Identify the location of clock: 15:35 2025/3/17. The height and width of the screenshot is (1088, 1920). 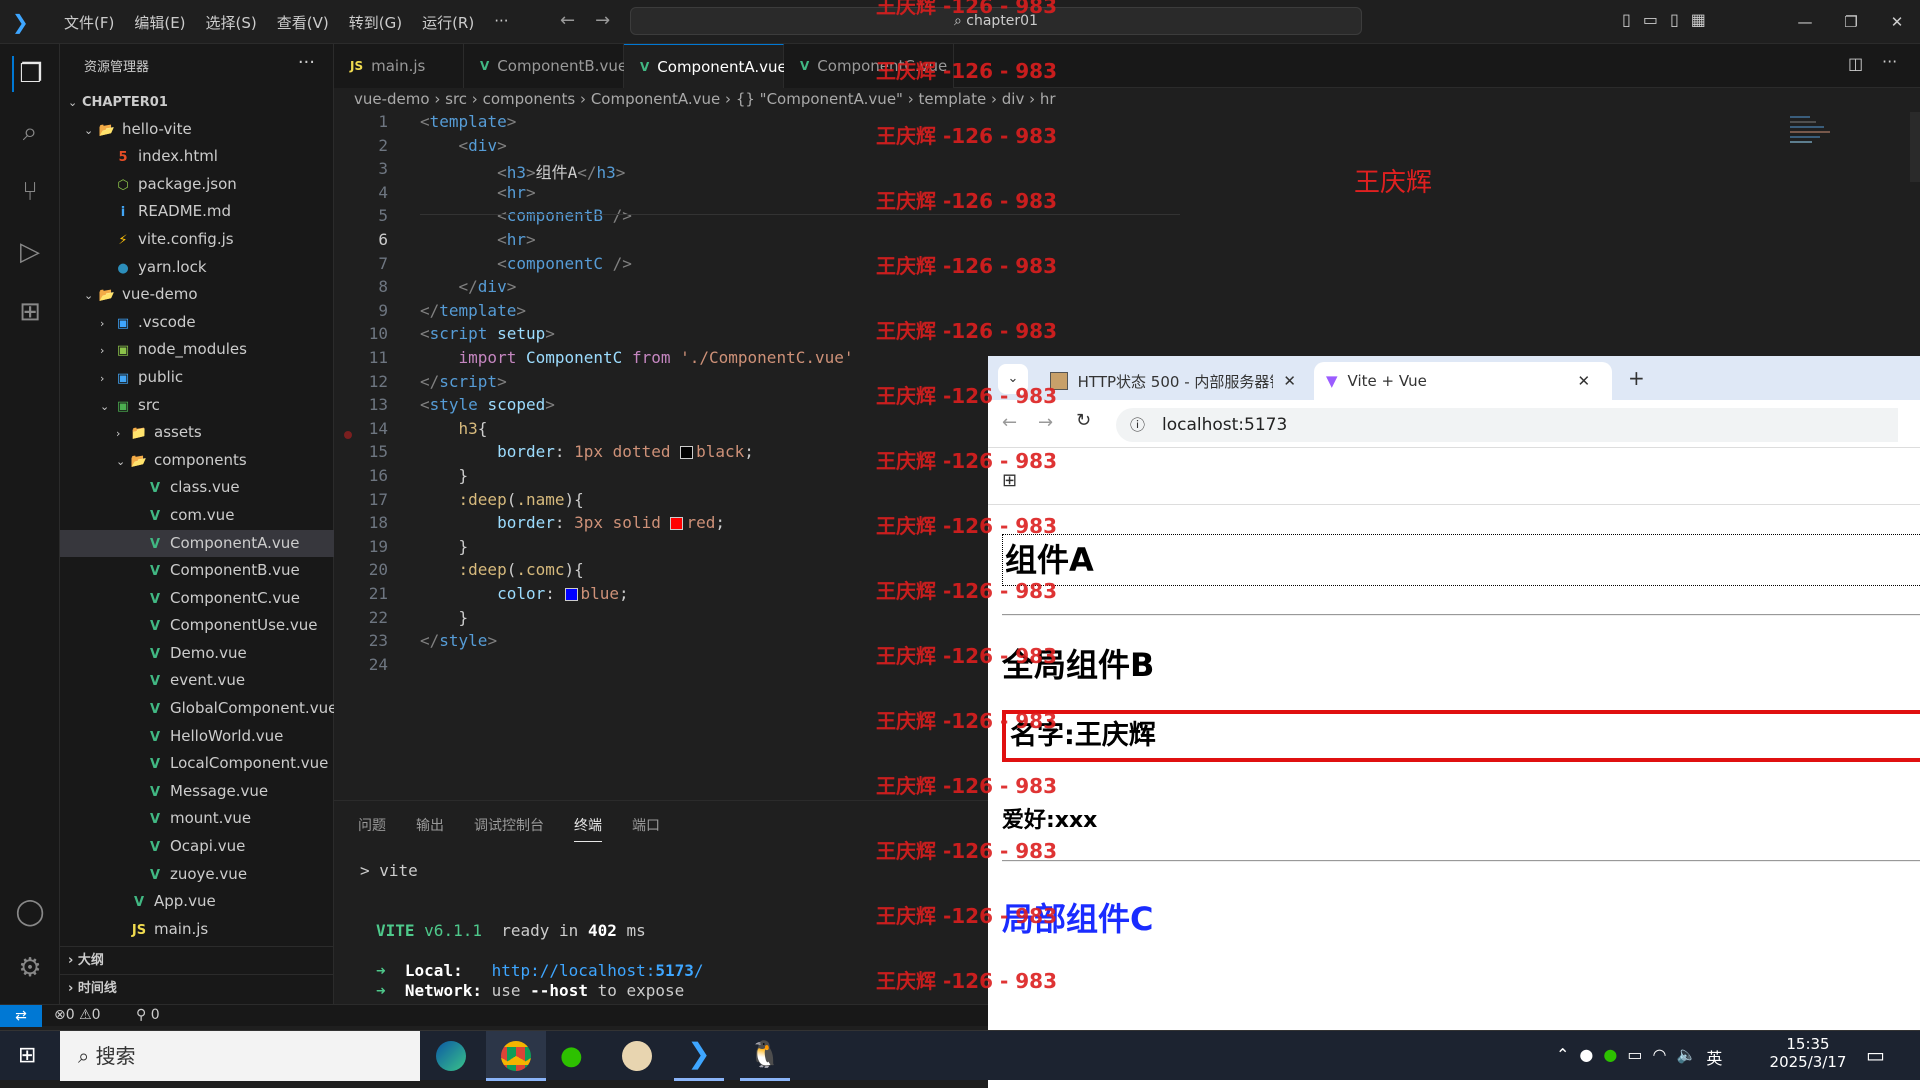
(1808, 1053).